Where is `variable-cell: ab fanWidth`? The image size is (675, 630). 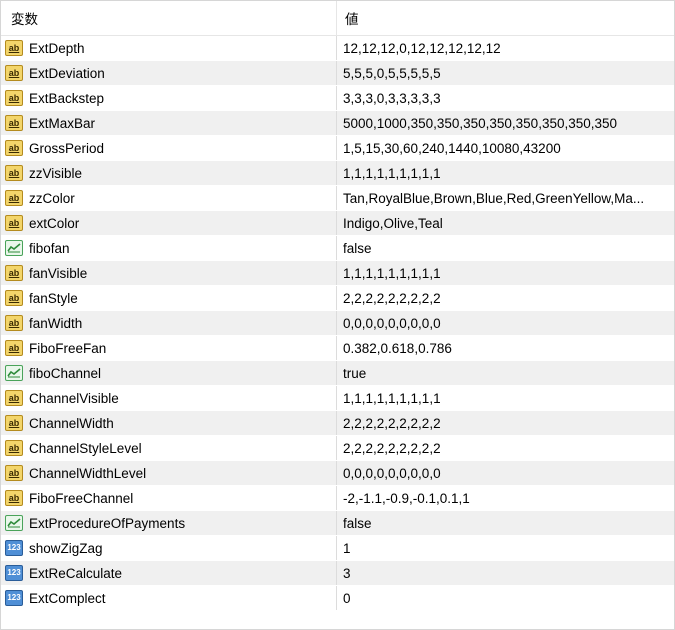
variable-cell: ab fanWidth is located at coordinates (169, 323).